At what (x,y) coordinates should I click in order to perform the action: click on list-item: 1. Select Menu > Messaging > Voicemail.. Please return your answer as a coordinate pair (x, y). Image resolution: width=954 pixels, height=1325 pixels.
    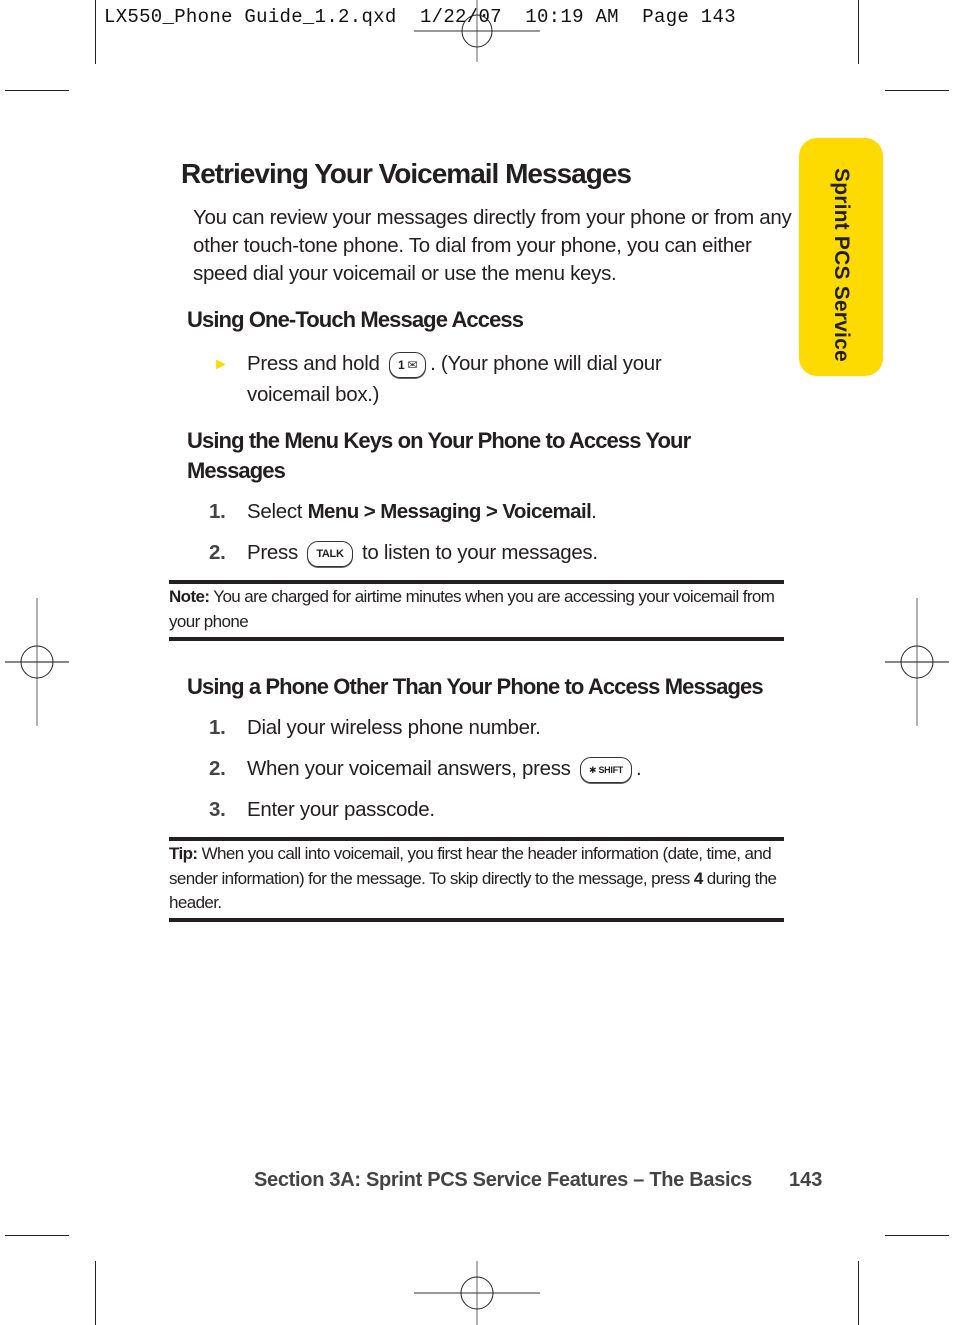
    Looking at the image, I should click on (403, 512).